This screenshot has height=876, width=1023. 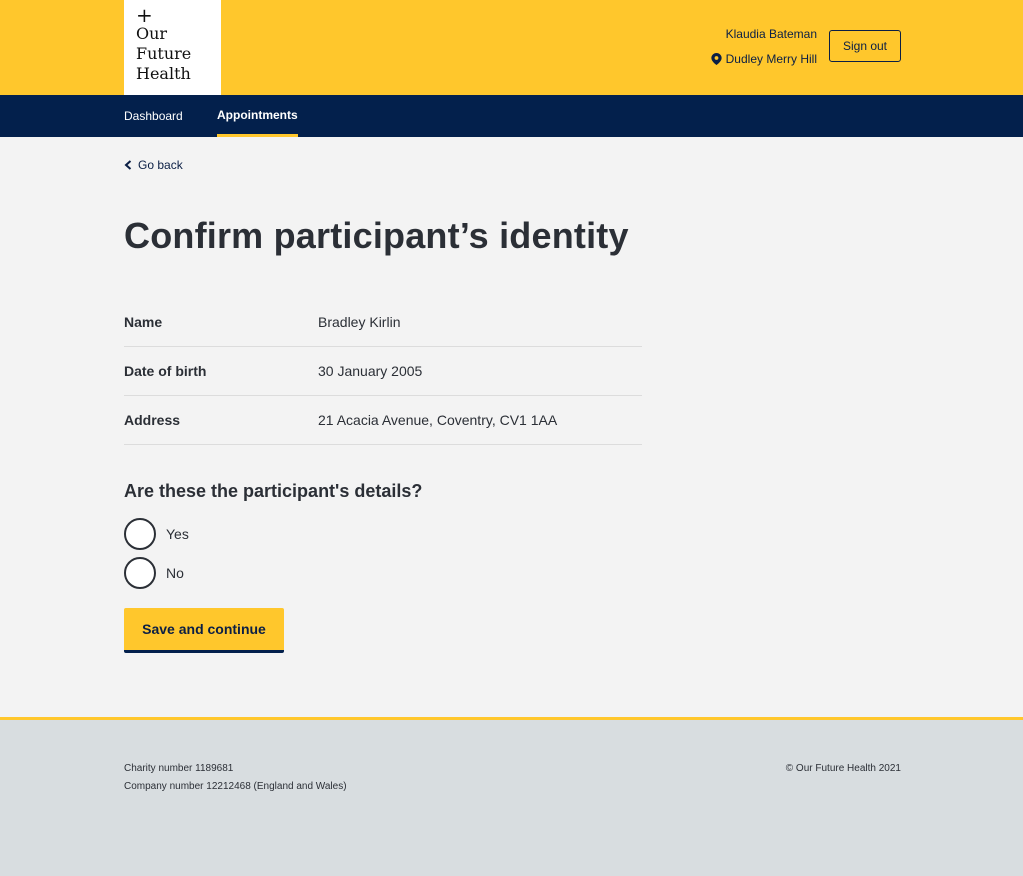 What do you see at coordinates (144, 15) in the screenshot?
I see `logo-plus: +` at bounding box center [144, 15].